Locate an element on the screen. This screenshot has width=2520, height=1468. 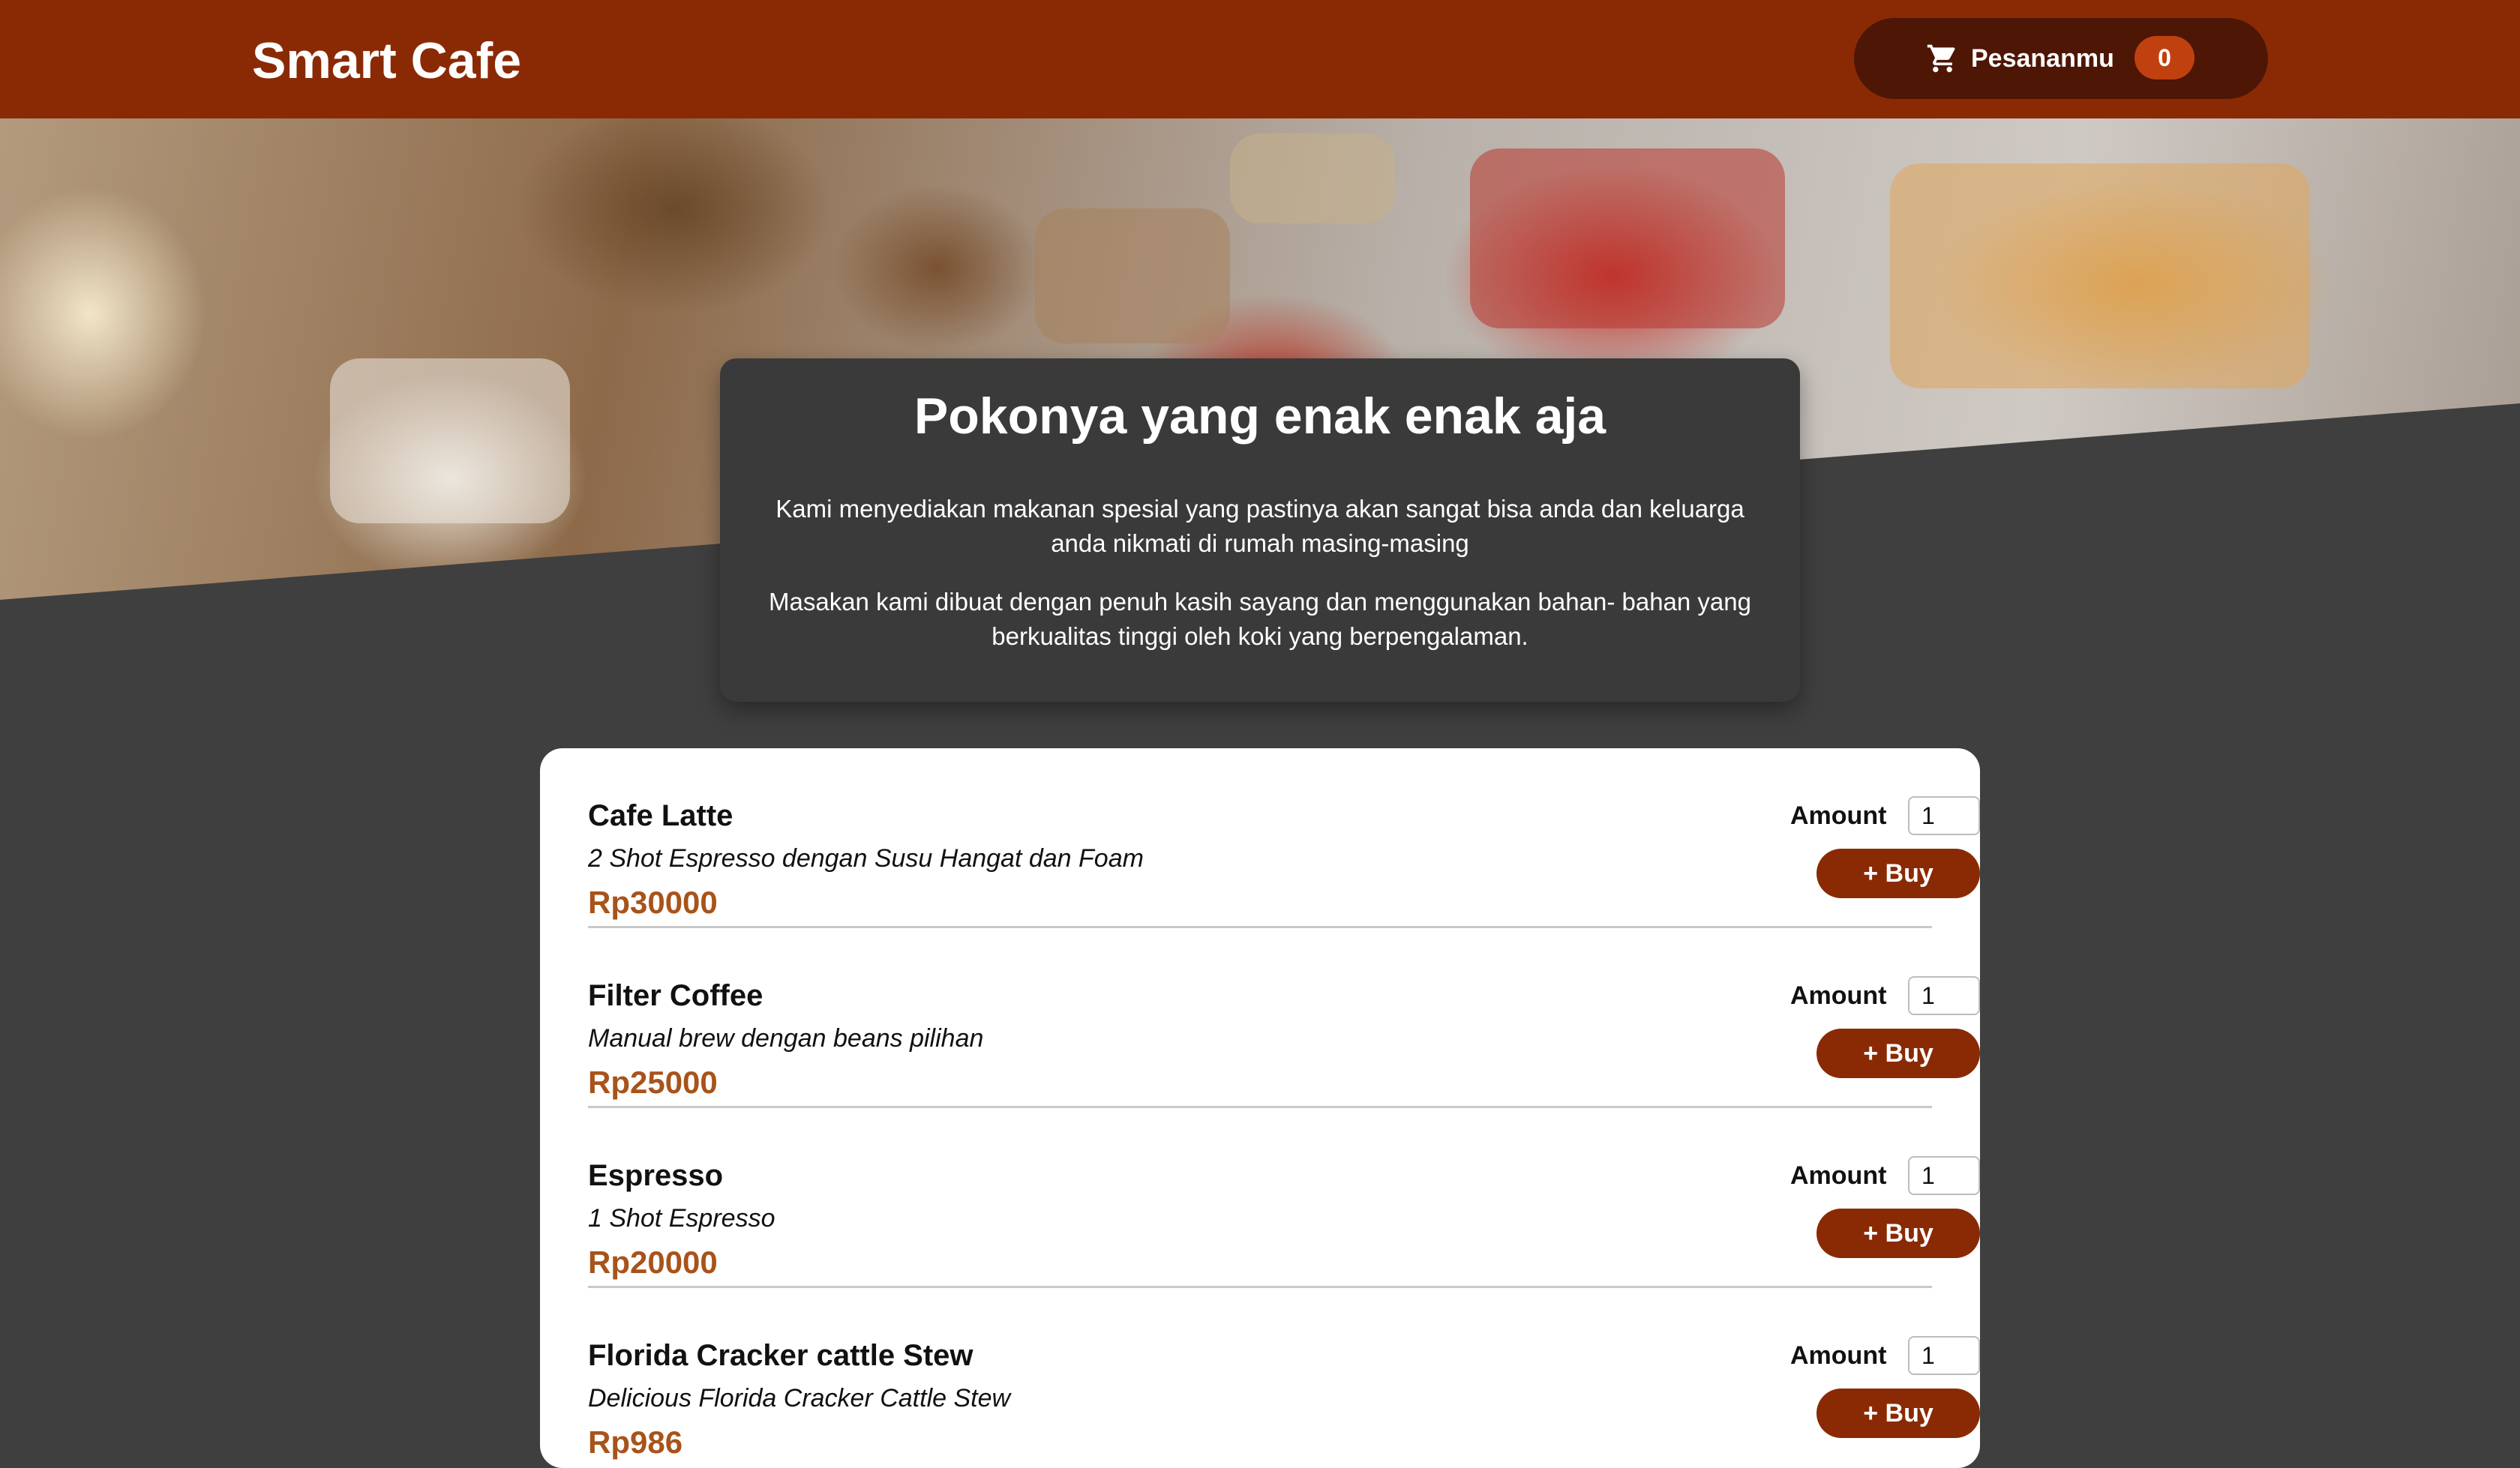
item-price: Rp30000 is located at coordinates (653, 902).